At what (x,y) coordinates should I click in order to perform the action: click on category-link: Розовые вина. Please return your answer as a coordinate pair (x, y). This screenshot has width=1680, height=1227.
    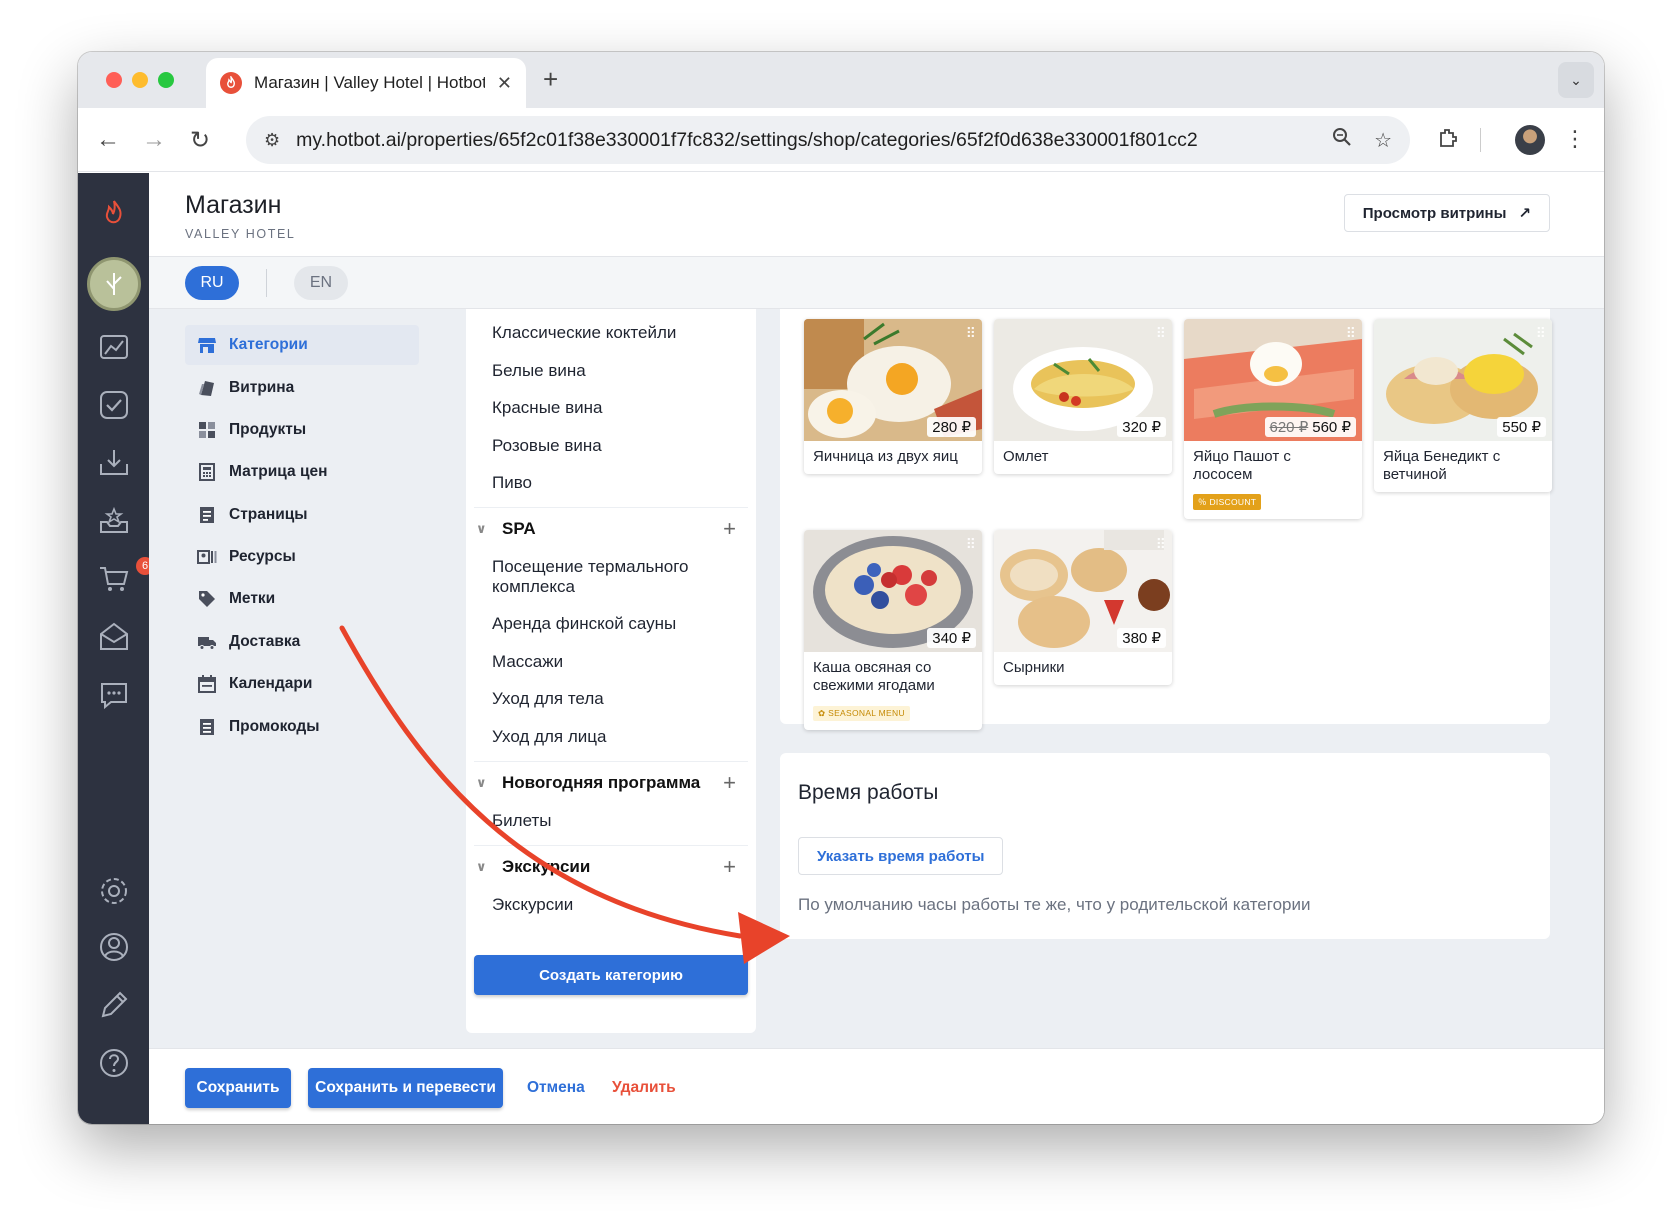
    Looking at the image, I should click on (607, 446).